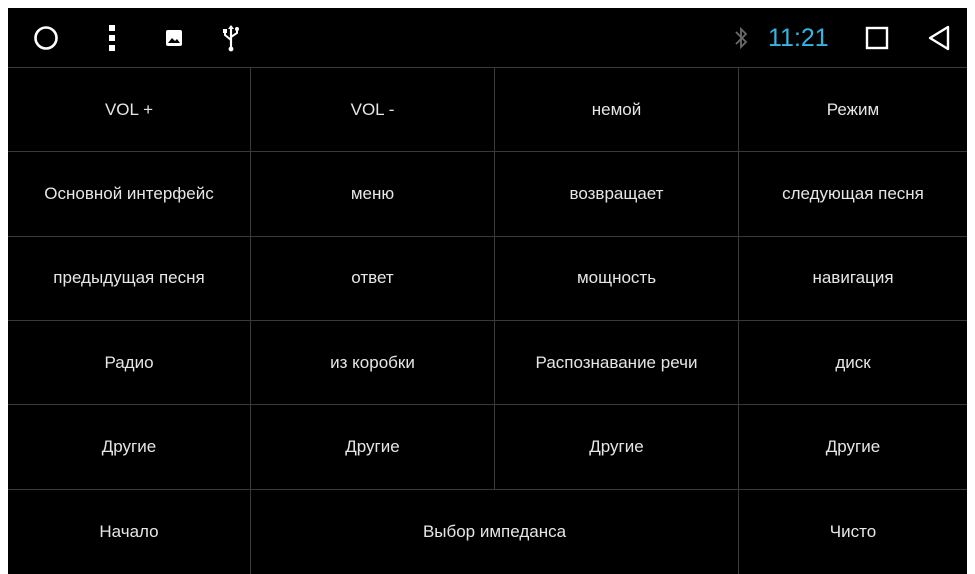  What do you see at coordinates (46, 38) in the screenshot?
I see `home-circle-icon` at bounding box center [46, 38].